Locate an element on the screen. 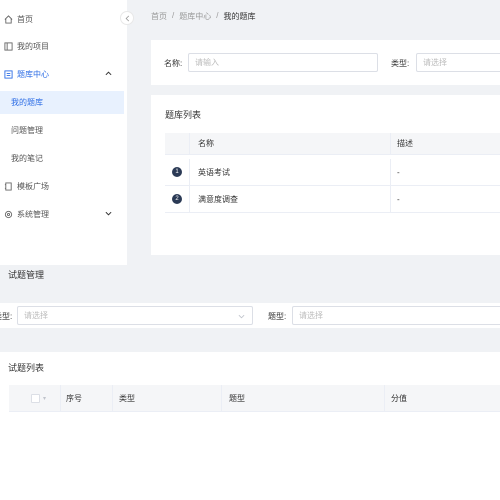  sidebar-item-system: 系统管理 is located at coordinates (62, 214).